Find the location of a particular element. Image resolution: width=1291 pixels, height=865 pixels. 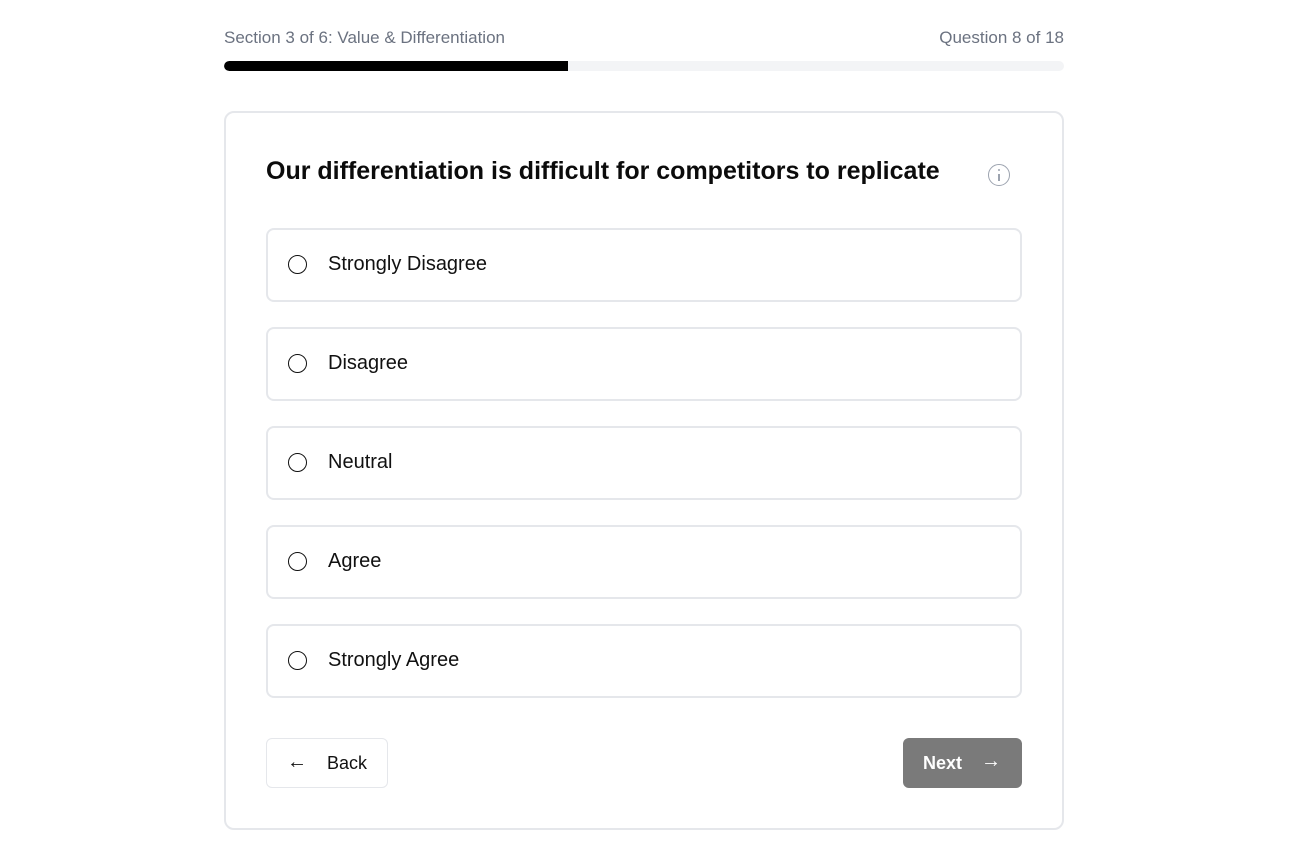

back-button-label: Back is located at coordinates (347, 763).